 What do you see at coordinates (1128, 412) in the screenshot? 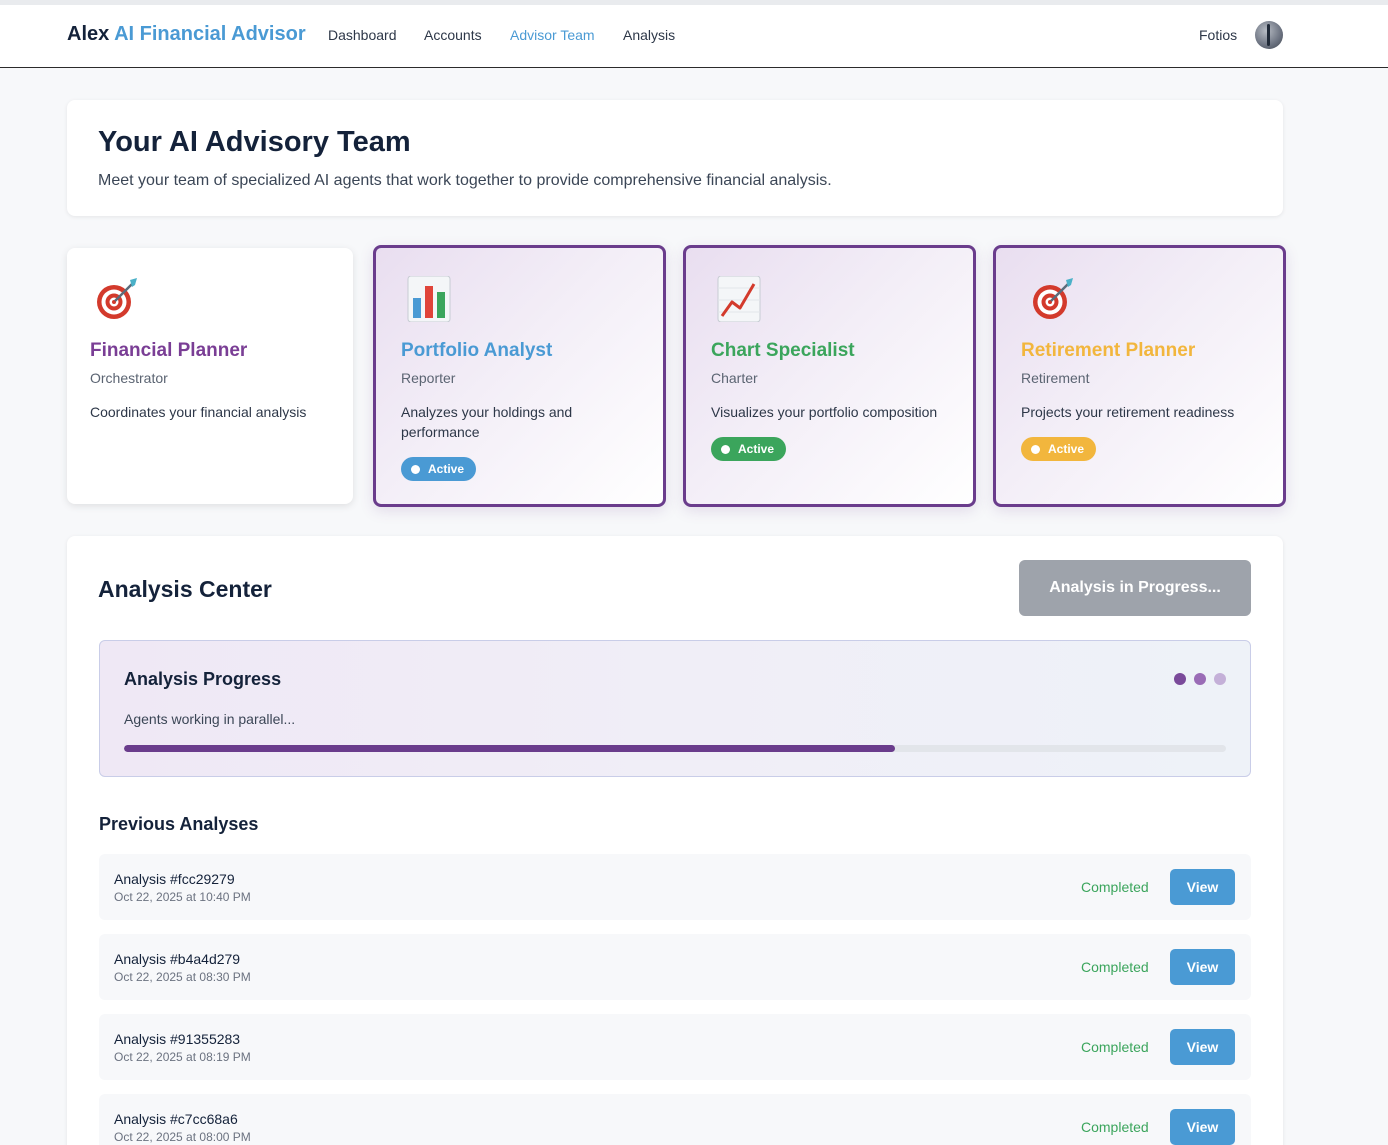
I see `agent-description: Projects your retirement readiness` at bounding box center [1128, 412].